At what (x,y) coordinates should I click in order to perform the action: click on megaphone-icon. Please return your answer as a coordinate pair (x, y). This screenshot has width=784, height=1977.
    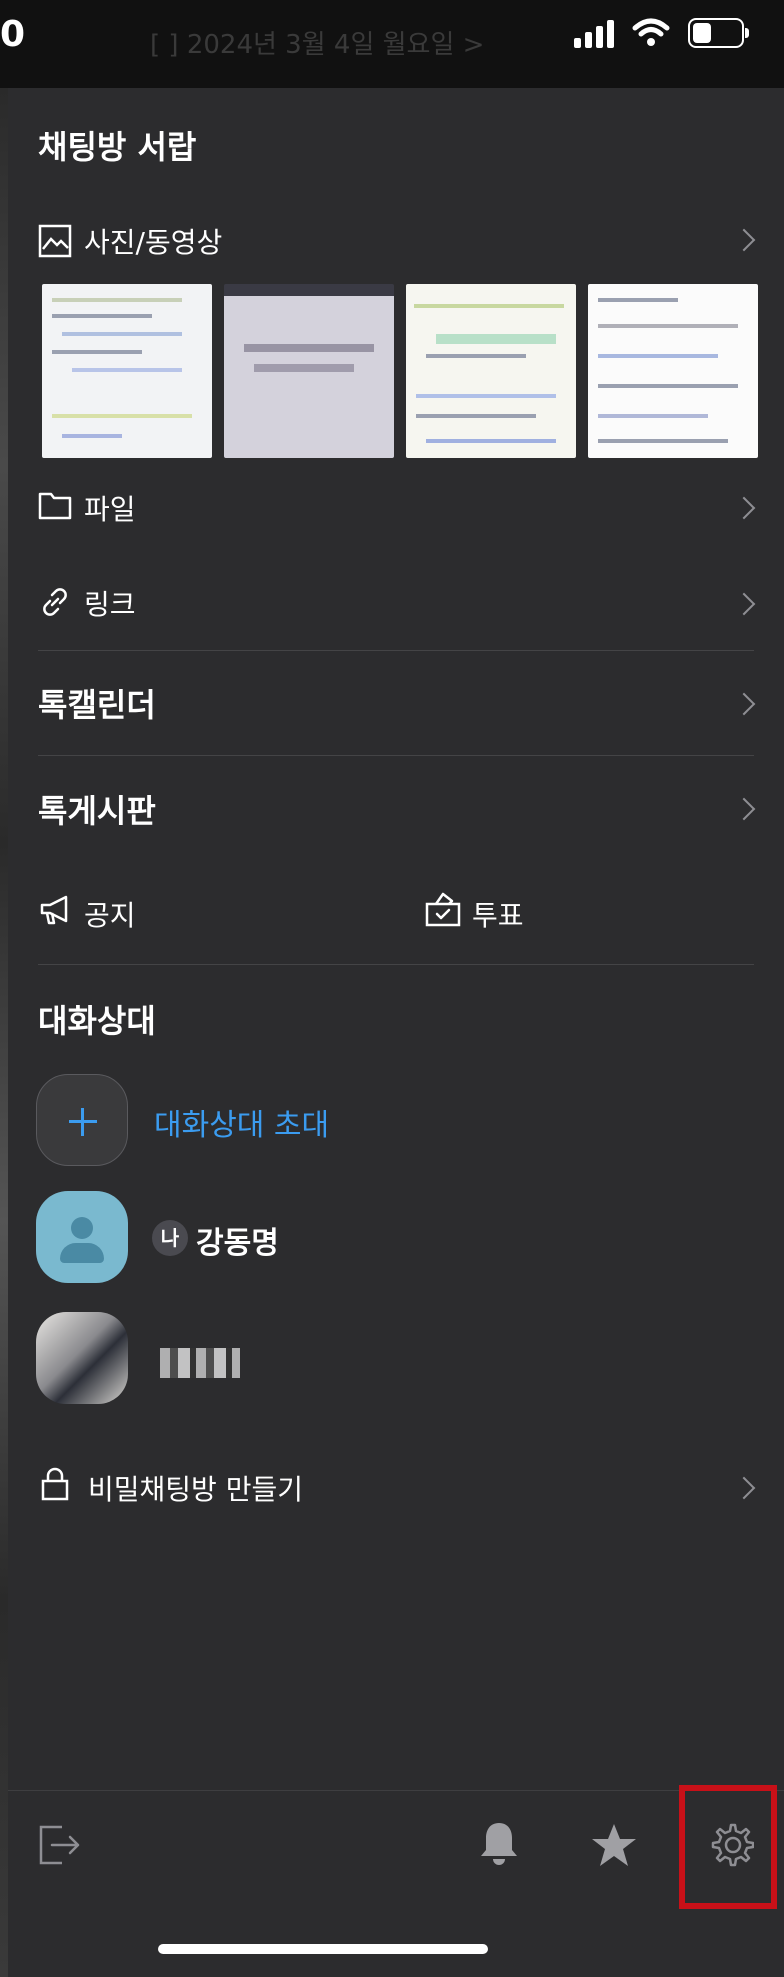
    Looking at the image, I should click on (54, 910).